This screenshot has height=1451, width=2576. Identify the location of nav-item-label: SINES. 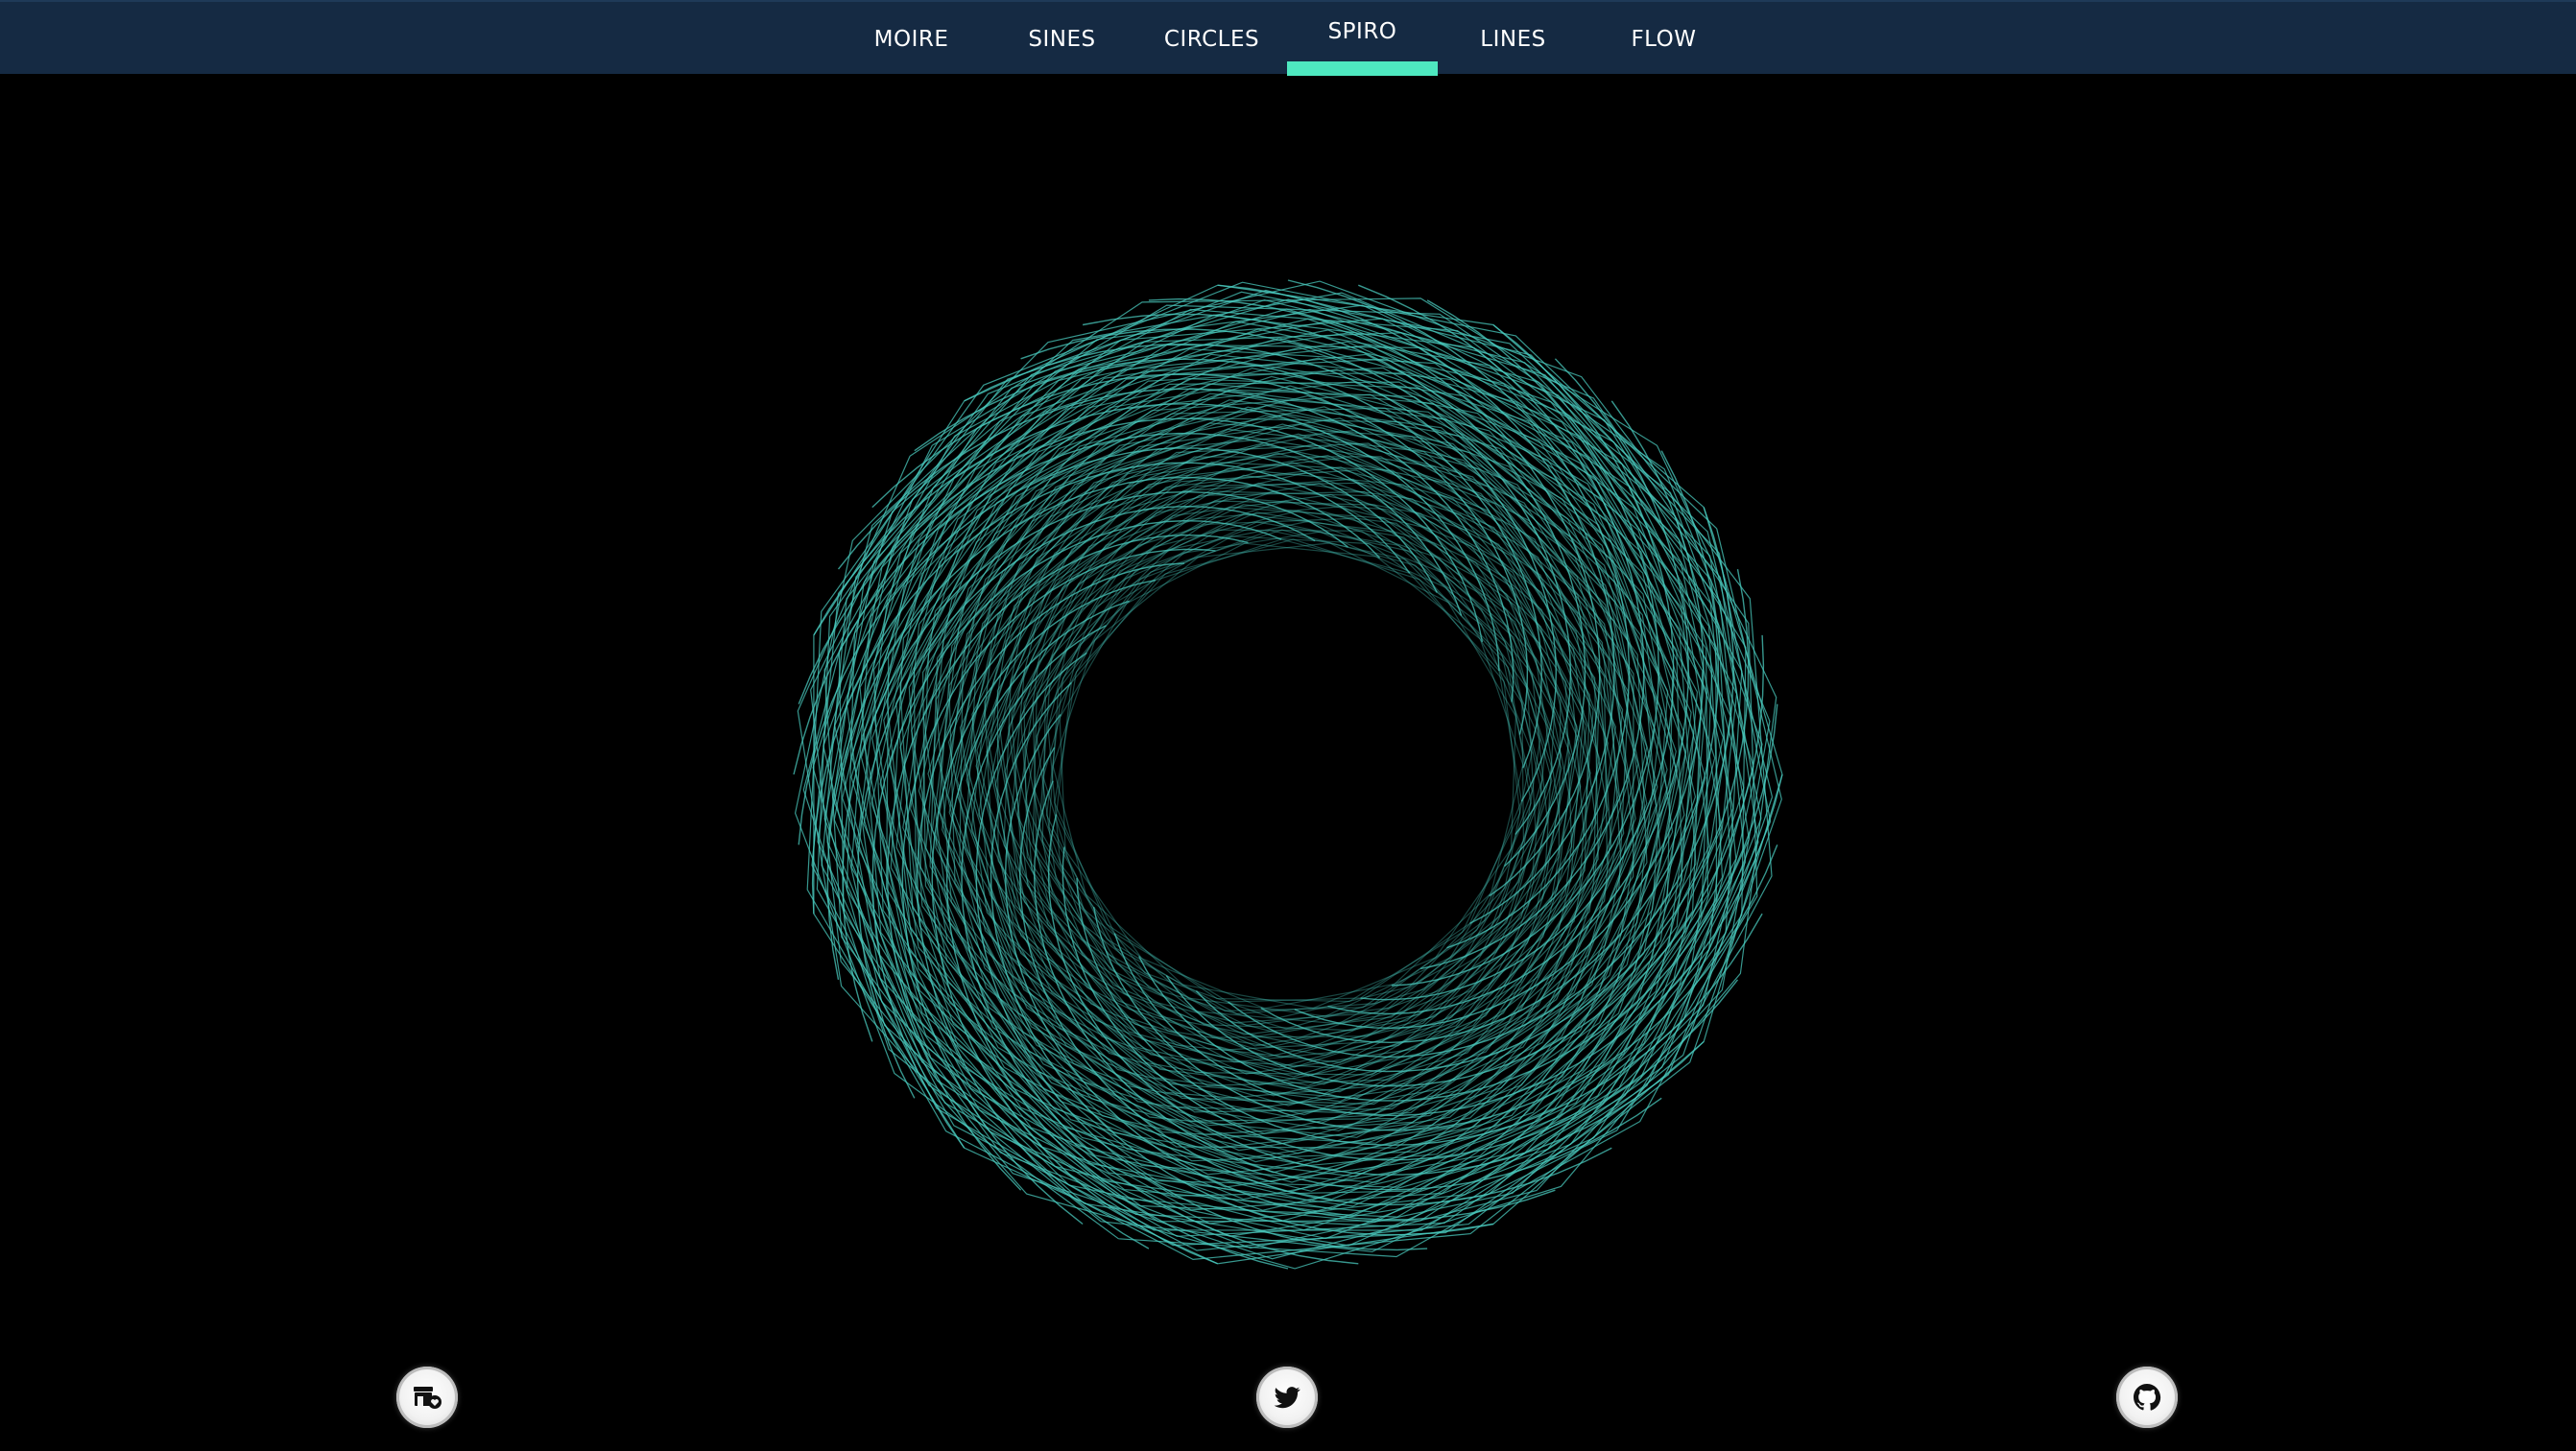
(1062, 39).